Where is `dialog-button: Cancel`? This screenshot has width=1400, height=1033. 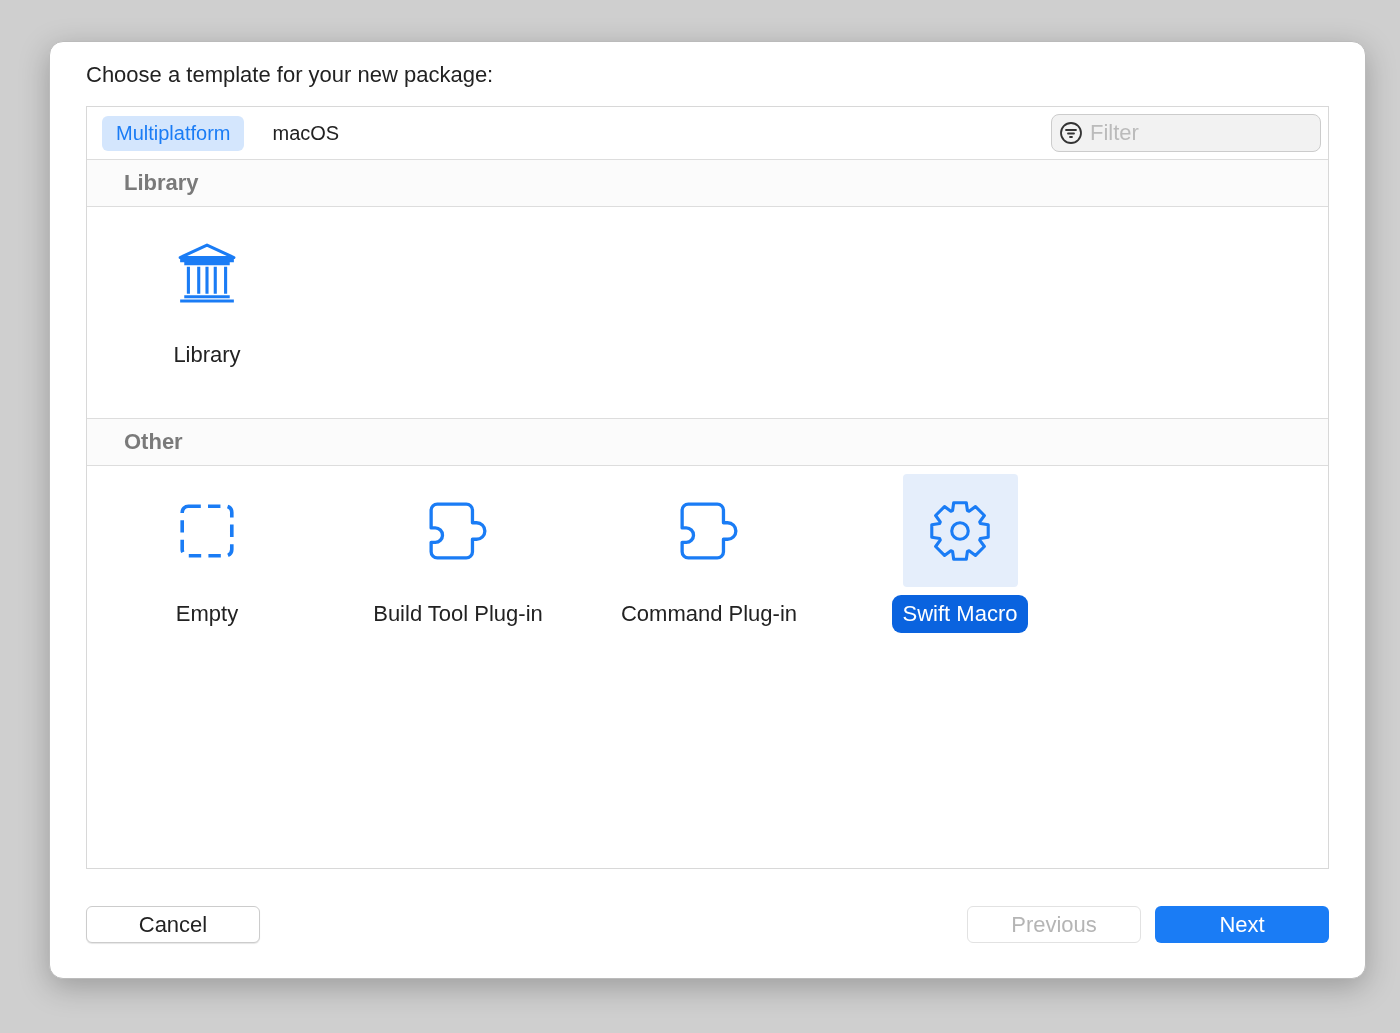 dialog-button: Cancel is located at coordinates (173, 924).